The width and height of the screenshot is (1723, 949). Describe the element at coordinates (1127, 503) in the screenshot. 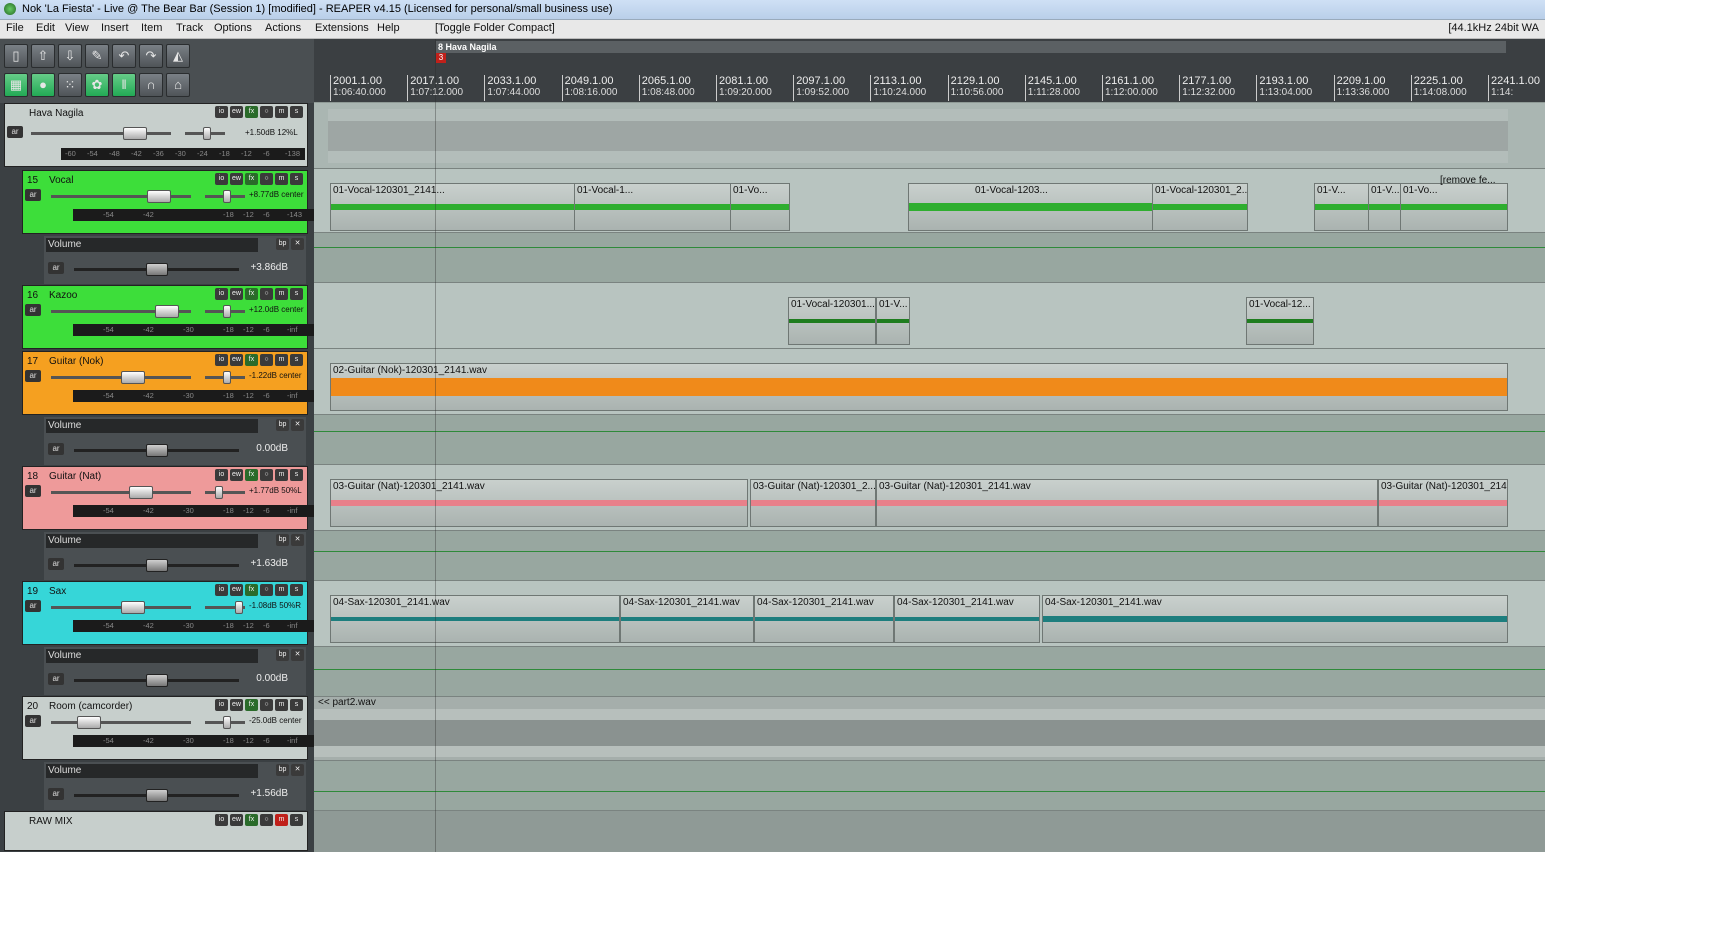

I see `clip-guitar-nat-3: 03-Guitar (Nat)-120301_2141.wav` at that location.